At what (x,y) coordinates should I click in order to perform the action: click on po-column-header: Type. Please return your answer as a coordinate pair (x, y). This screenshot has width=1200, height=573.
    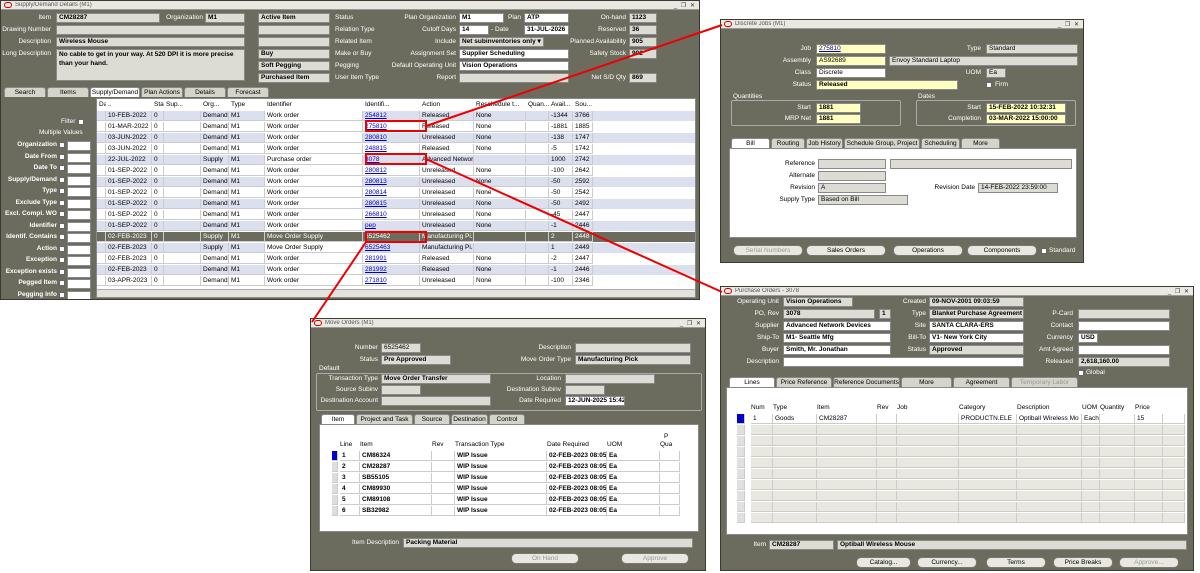
    Looking at the image, I should click on (795, 407).